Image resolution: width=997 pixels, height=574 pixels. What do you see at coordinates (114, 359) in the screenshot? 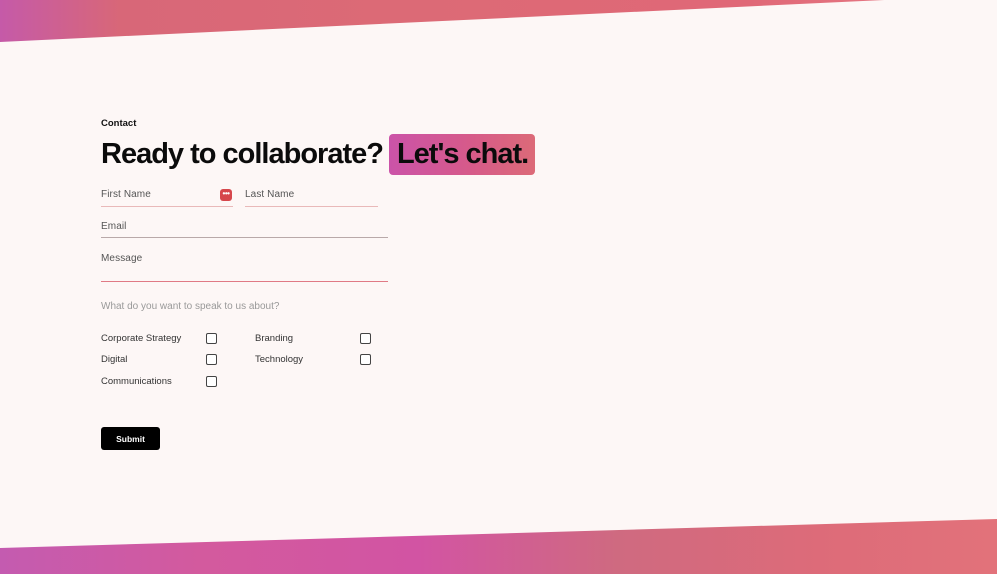
I see `topic-label-digital: Digital` at bounding box center [114, 359].